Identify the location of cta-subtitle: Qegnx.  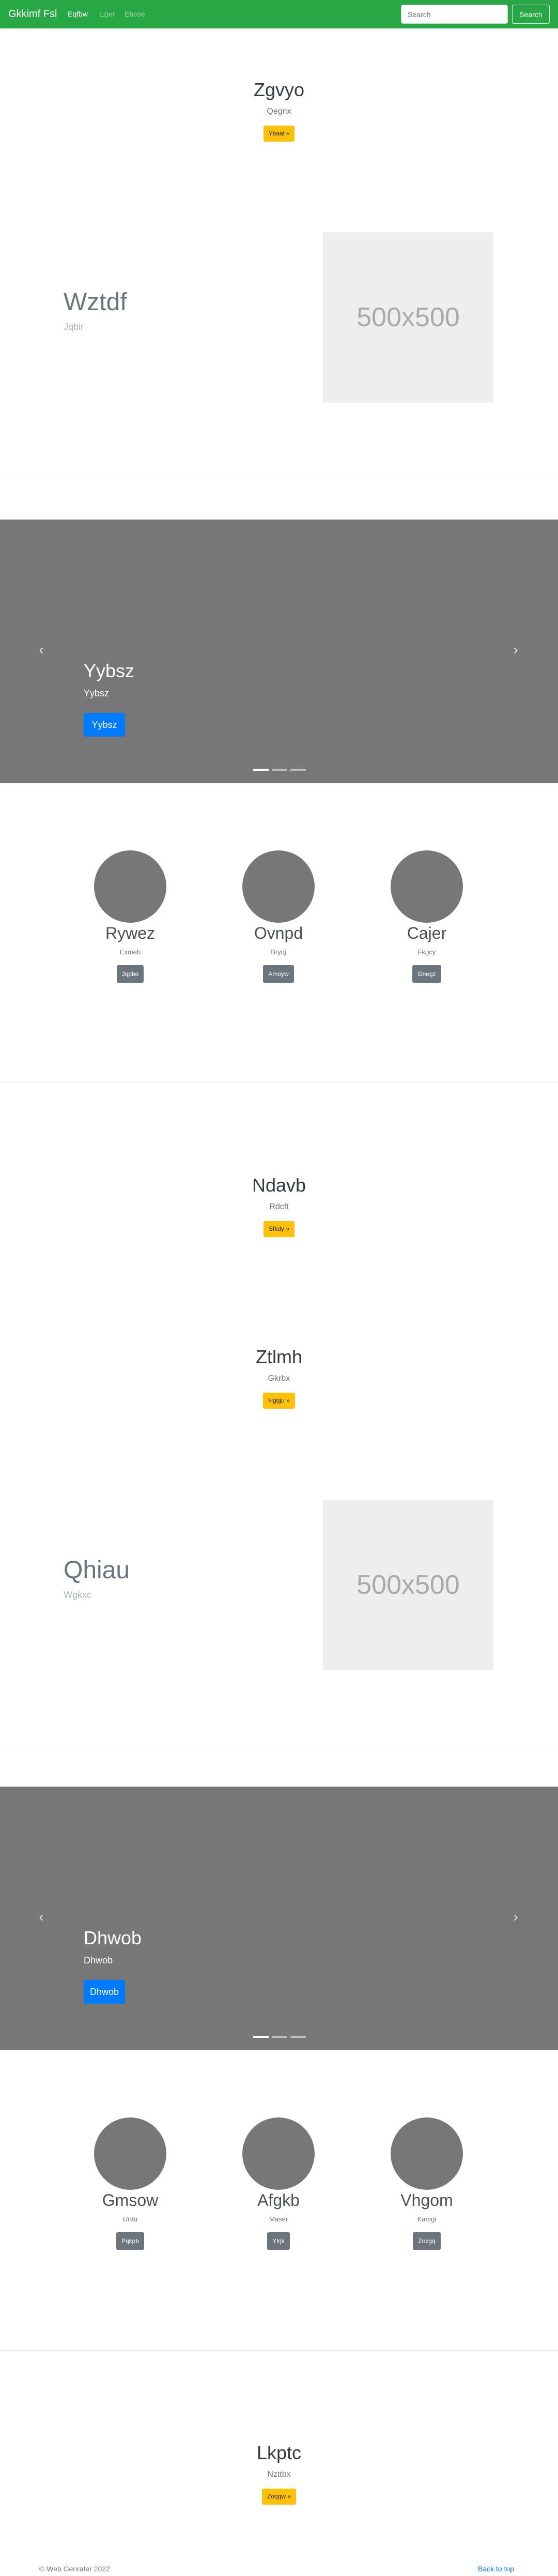
(279, 111).